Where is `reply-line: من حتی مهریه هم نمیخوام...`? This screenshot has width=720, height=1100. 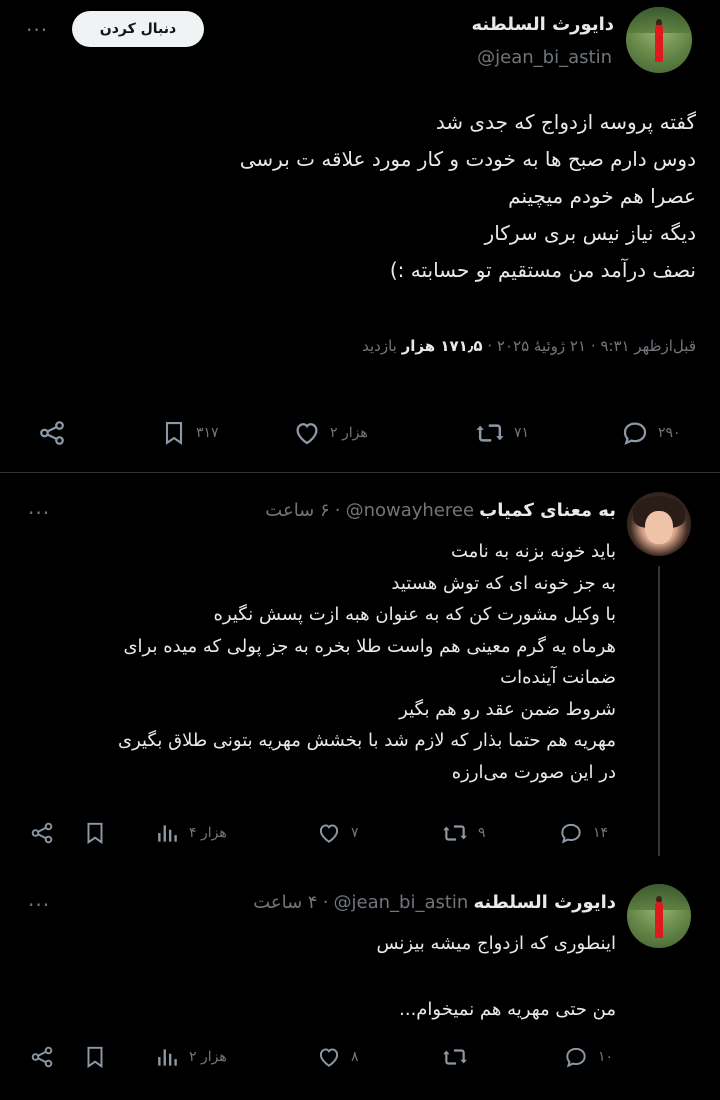
reply-line: من حتی مهریه هم نمیخوام... is located at coordinates (507, 1009).